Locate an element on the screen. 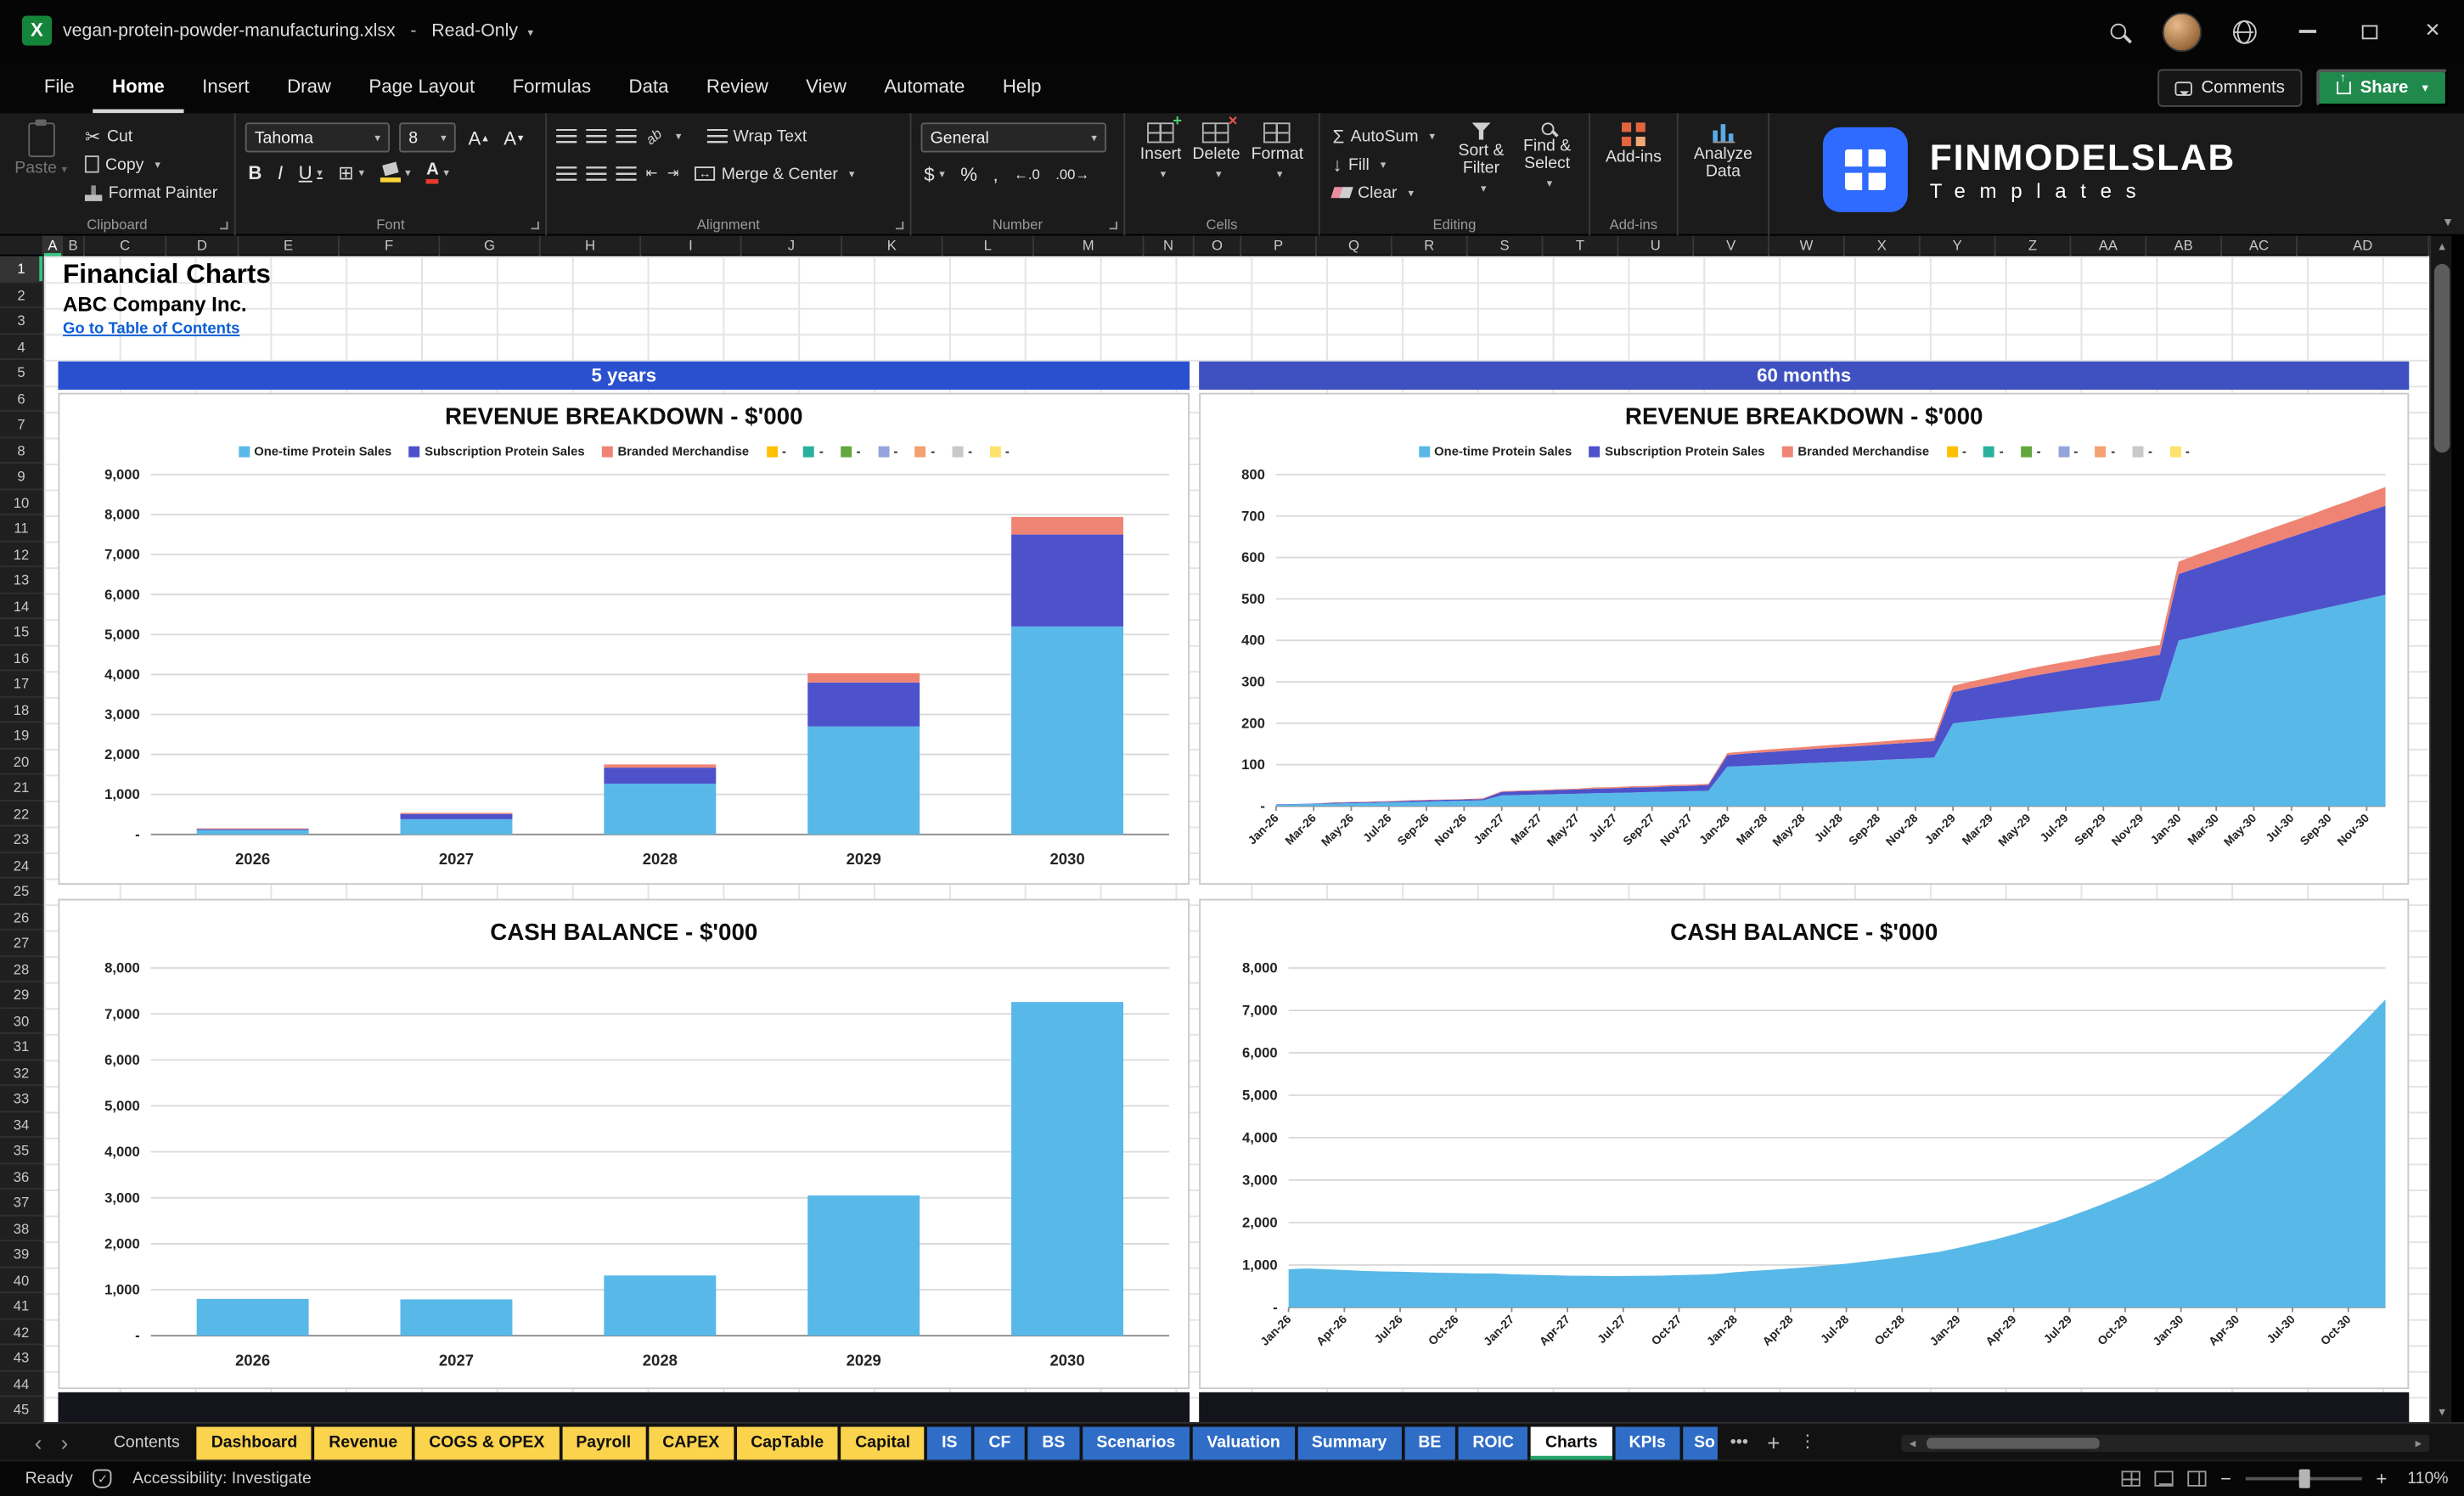 The image size is (2464, 1496). increase-indent-icon: ⇥ is located at coordinates (673, 173).